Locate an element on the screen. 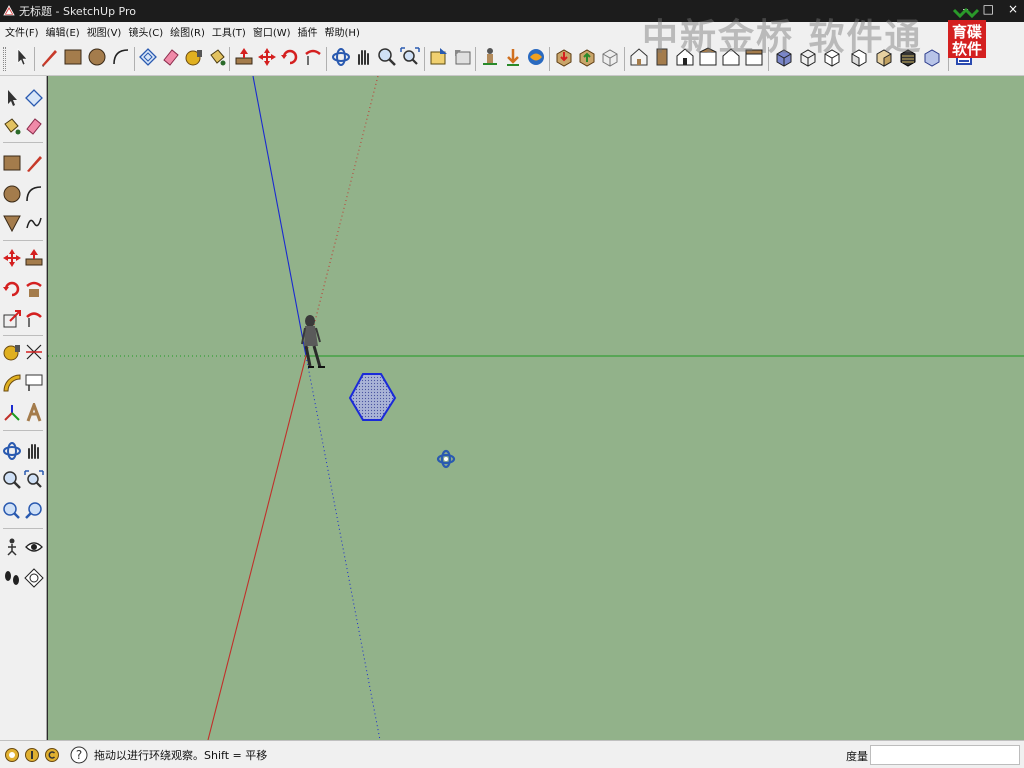 This screenshot has width=1024, height=768. measurements-input is located at coordinates (945, 755).